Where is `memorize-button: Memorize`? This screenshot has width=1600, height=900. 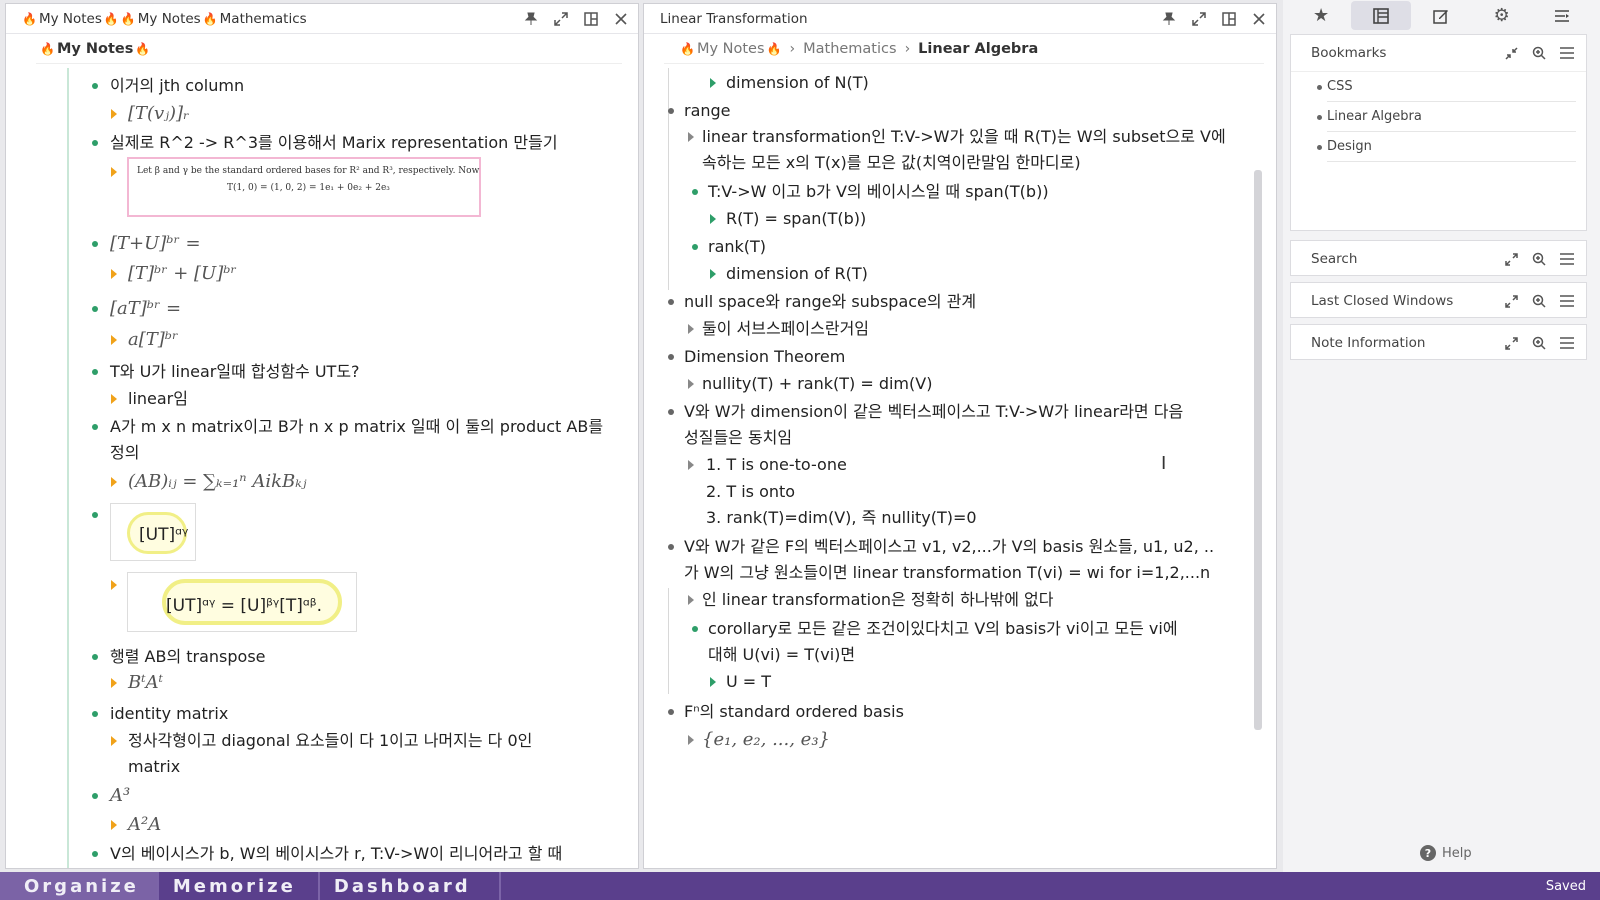
memorize-button: Memorize is located at coordinates (239, 886).